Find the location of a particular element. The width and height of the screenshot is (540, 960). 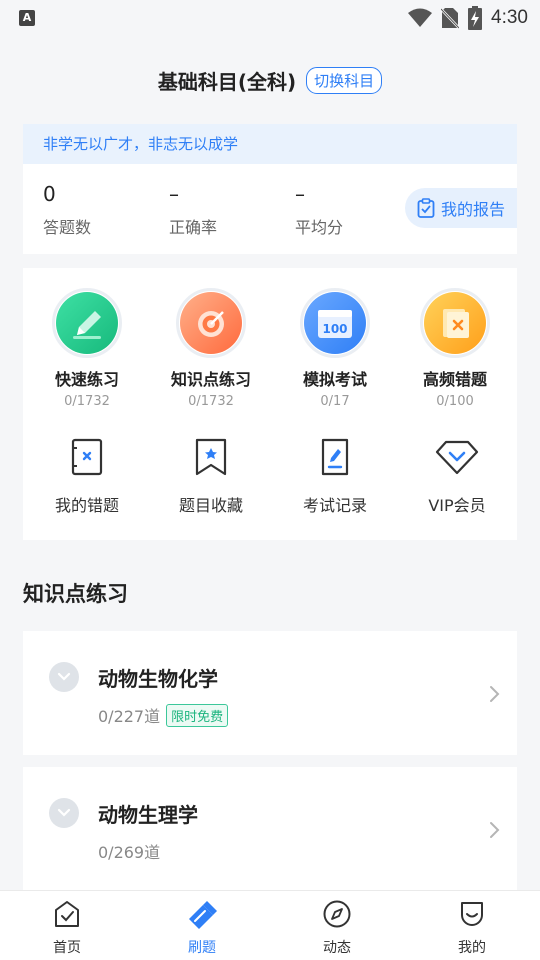

battery-charging-icon is located at coordinates (475, 18).